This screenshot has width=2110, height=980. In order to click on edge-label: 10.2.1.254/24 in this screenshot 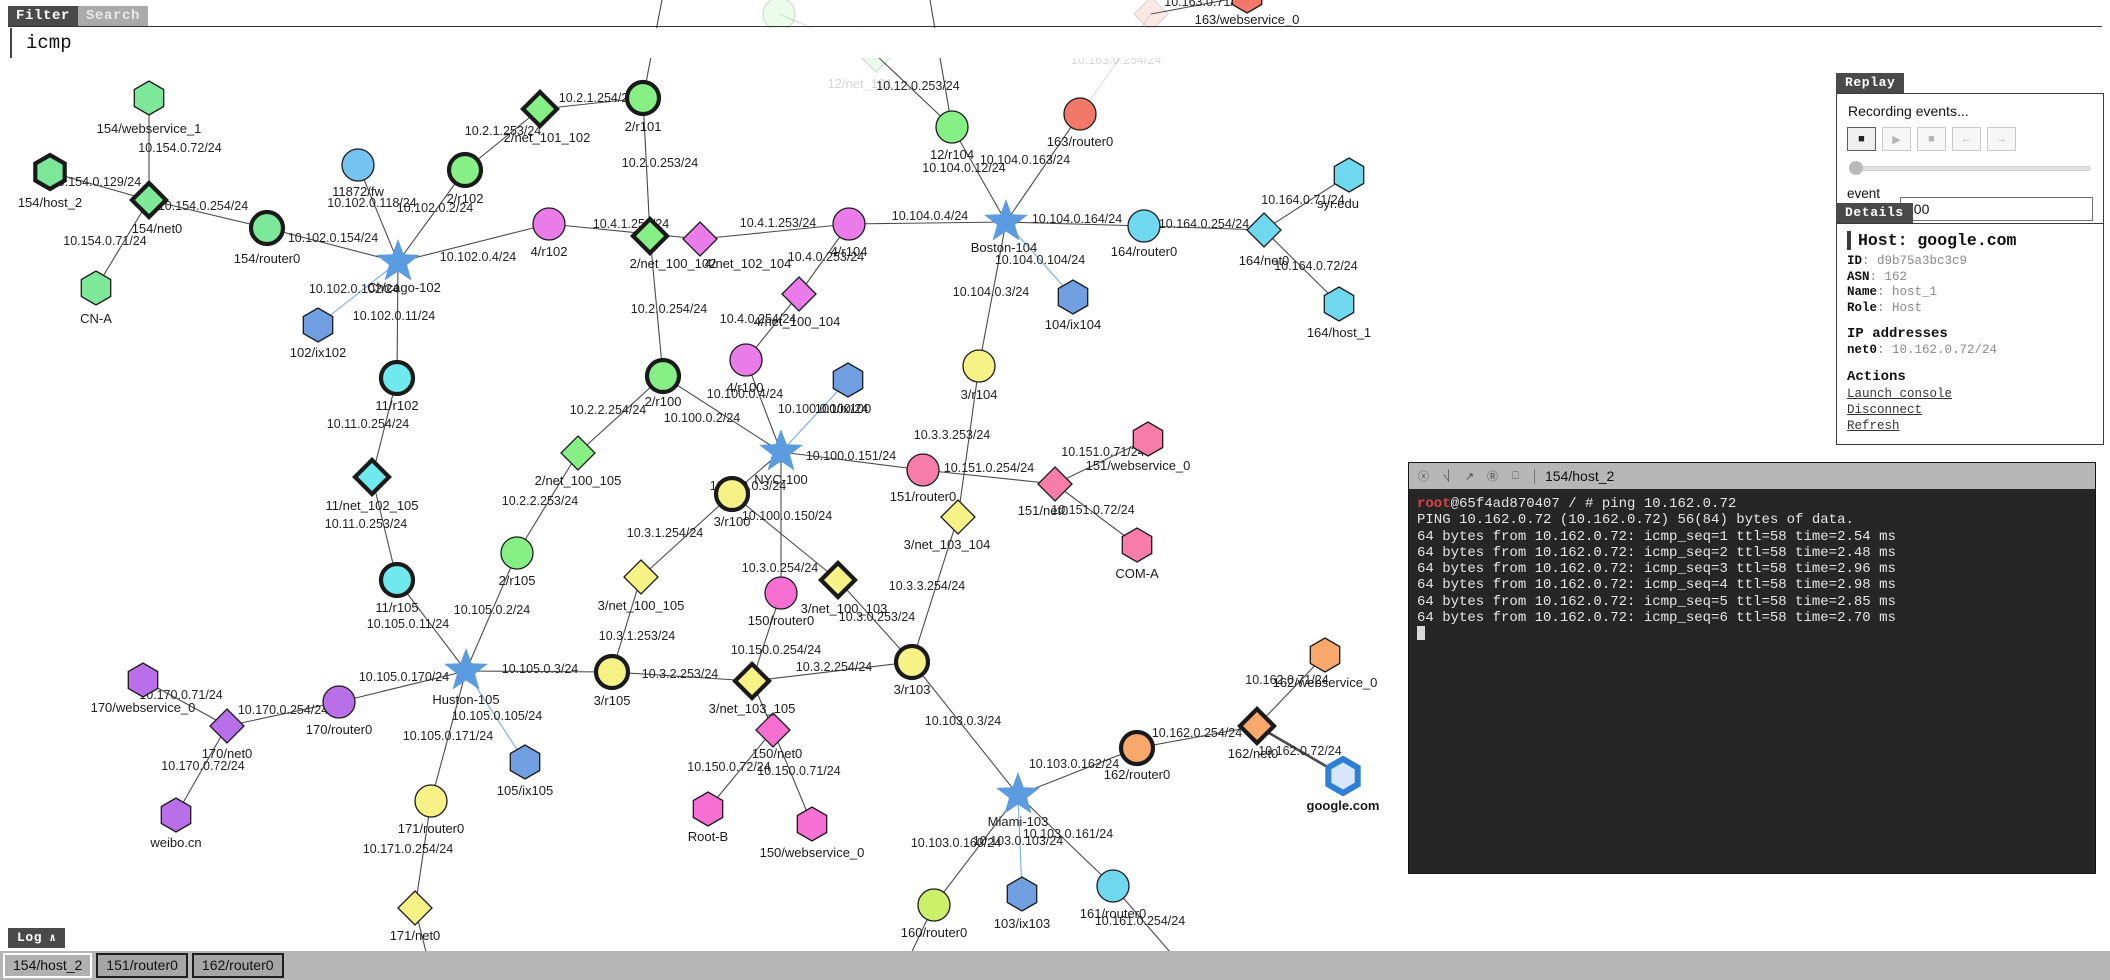, I will do `click(597, 98)`.